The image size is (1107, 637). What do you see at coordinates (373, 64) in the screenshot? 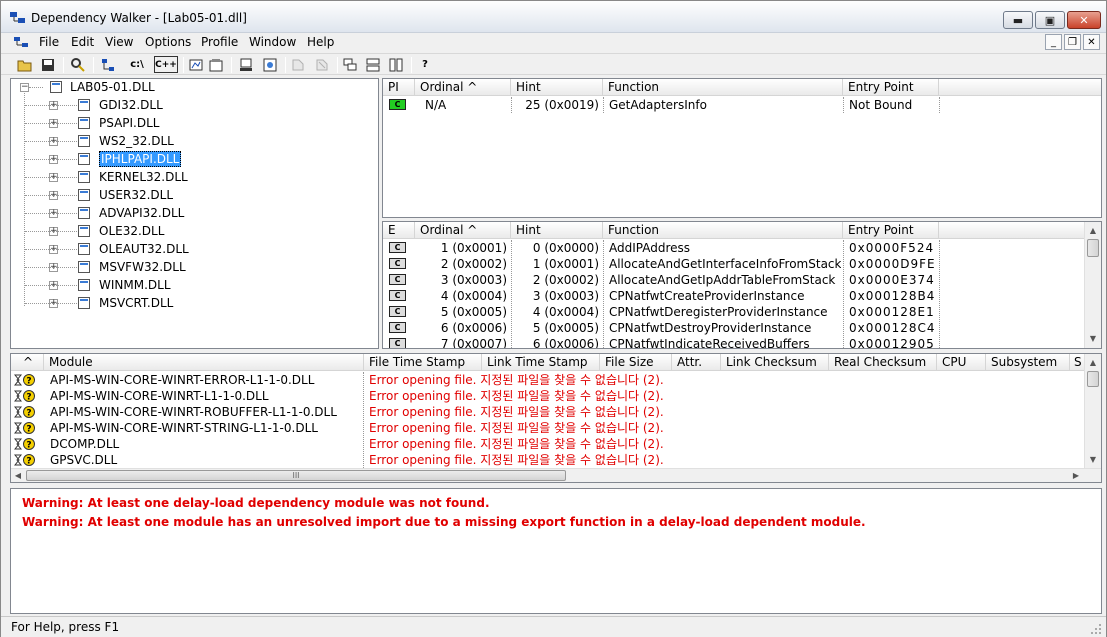
I see `tile-horizontal-icon` at bounding box center [373, 64].